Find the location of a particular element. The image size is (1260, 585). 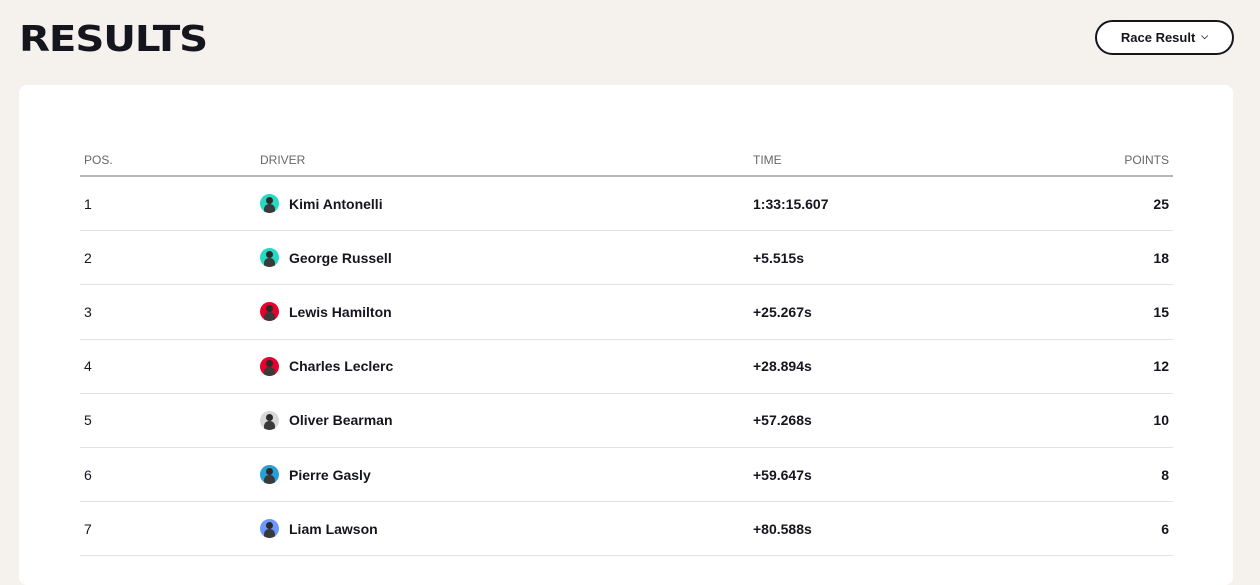

points-cell: 15 is located at coordinates (1161, 311).